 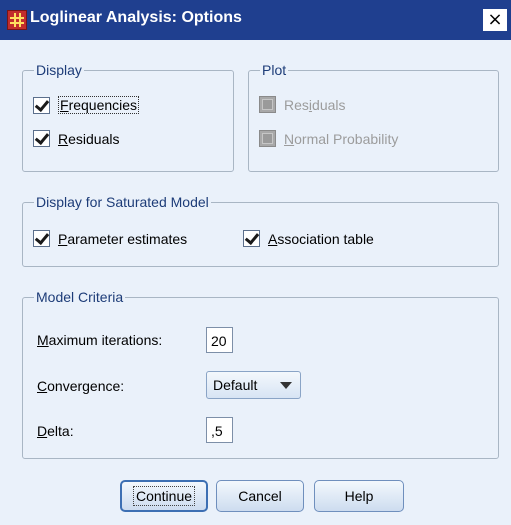 What do you see at coordinates (251, 238) in the screenshot?
I see `association-table-check-icon` at bounding box center [251, 238].